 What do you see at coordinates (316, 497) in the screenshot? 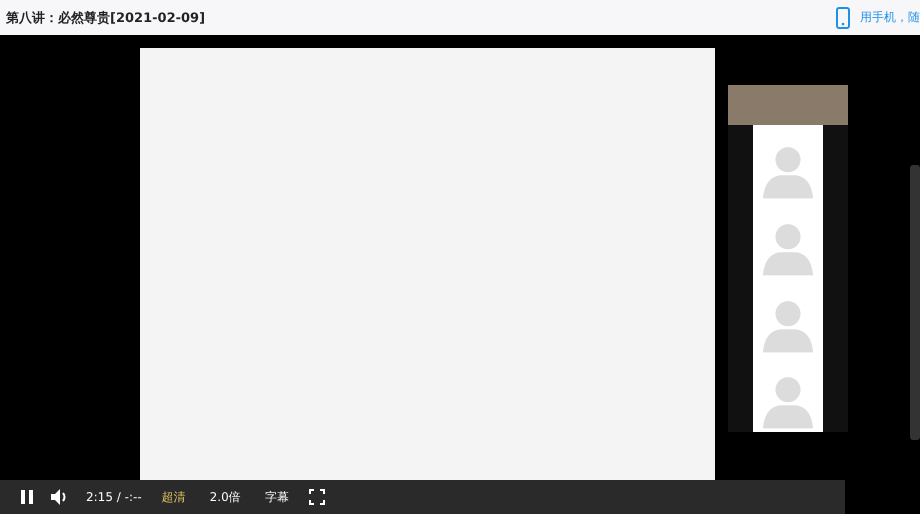
I see `fullscreen-button` at bounding box center [316, 497].